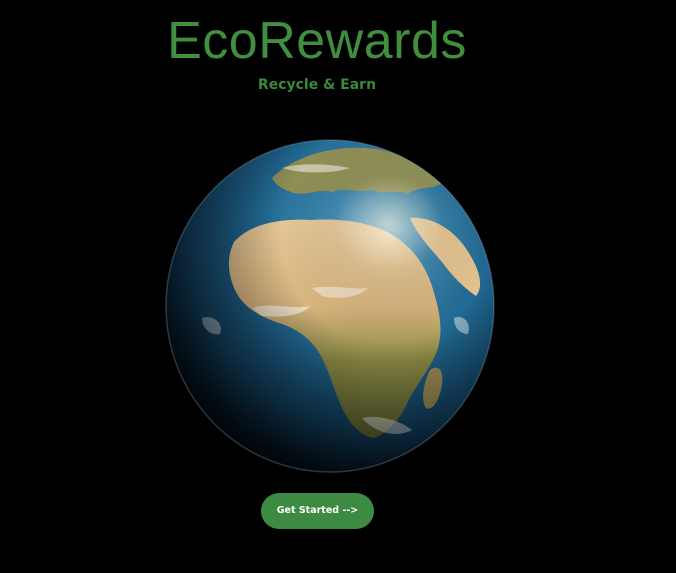 The width and height of the screenshot is (676, 573). Describe the element at coordinates (317, 41) in the screenshot. I see `app-title: EcoRewards` at that location.